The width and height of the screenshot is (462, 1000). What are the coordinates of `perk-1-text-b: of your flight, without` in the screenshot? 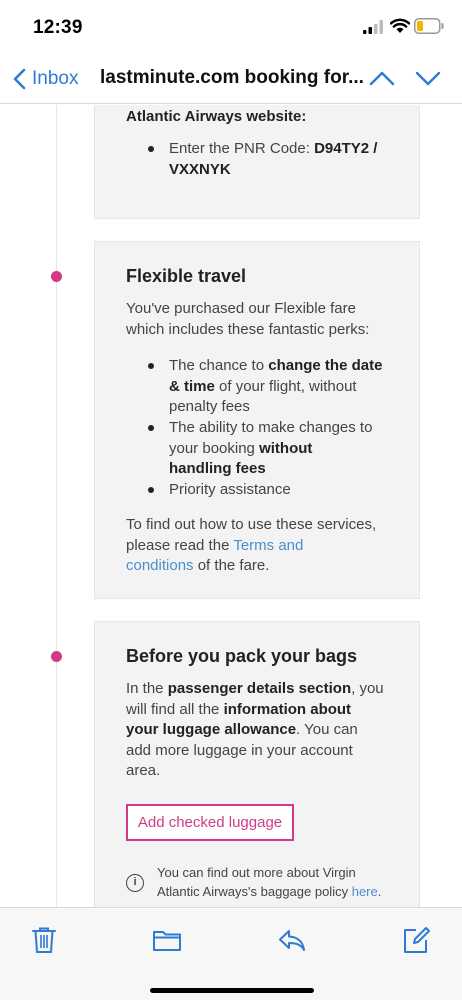 It's located at (288, 386).